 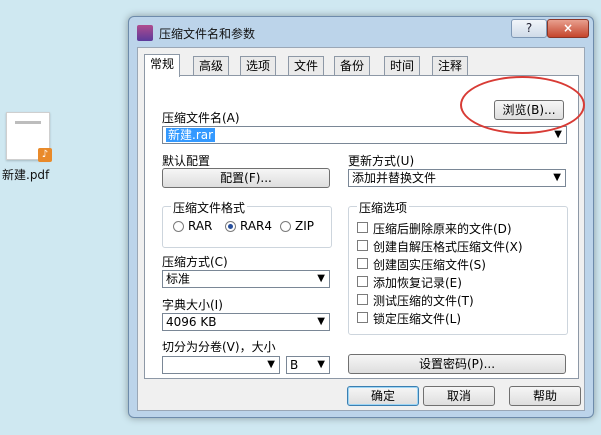 I want to click on tab-options: 选项, so click(x=258, y=66).